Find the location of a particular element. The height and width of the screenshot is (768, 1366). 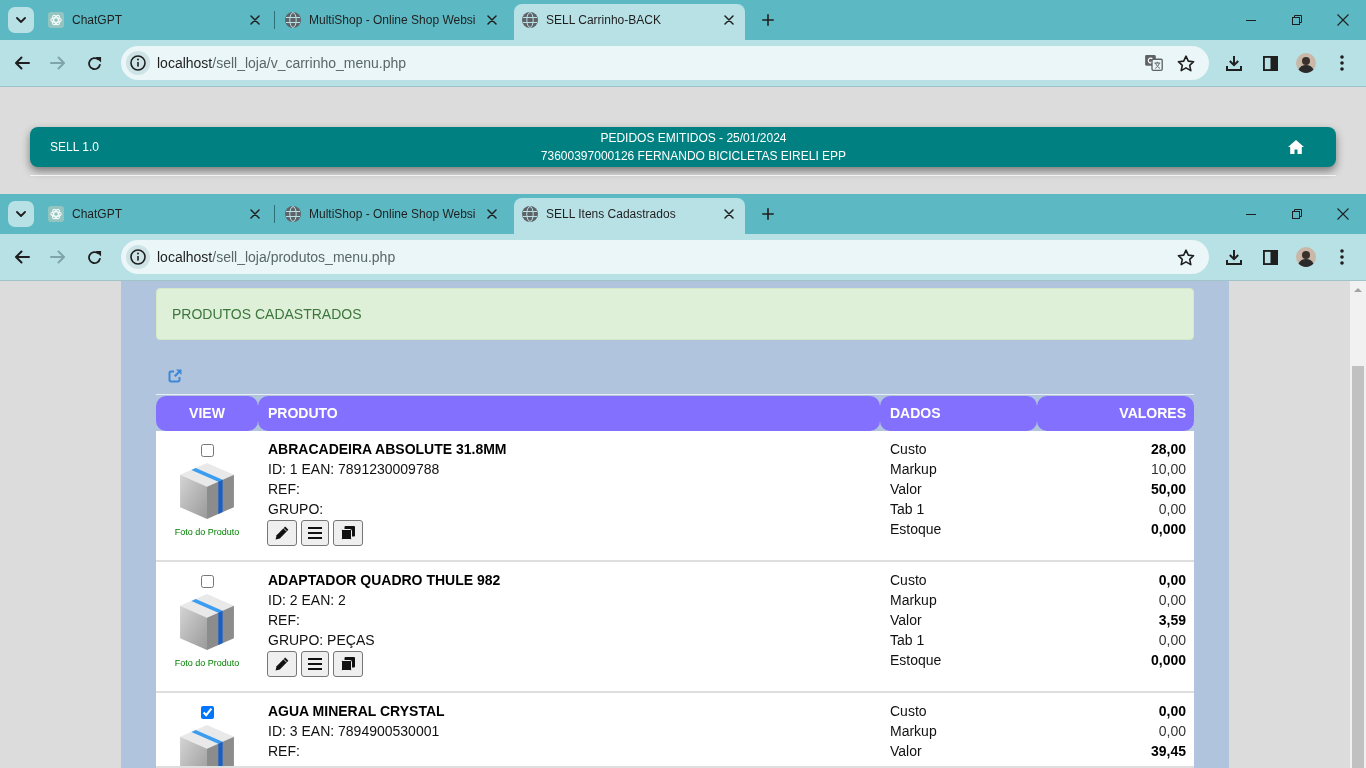

home-icon is located at coordinates (1296, 147).